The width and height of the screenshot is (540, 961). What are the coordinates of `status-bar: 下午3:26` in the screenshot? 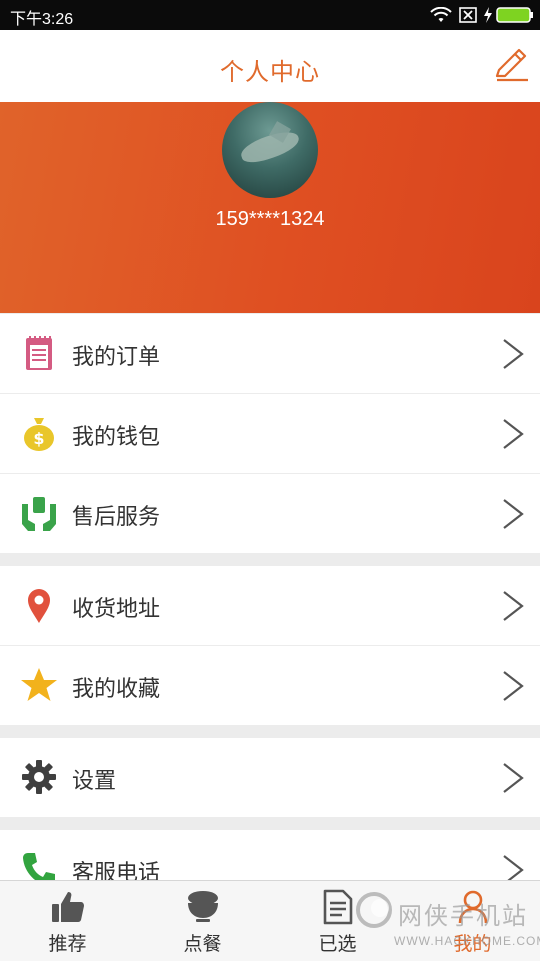 It's located at (270, 15).